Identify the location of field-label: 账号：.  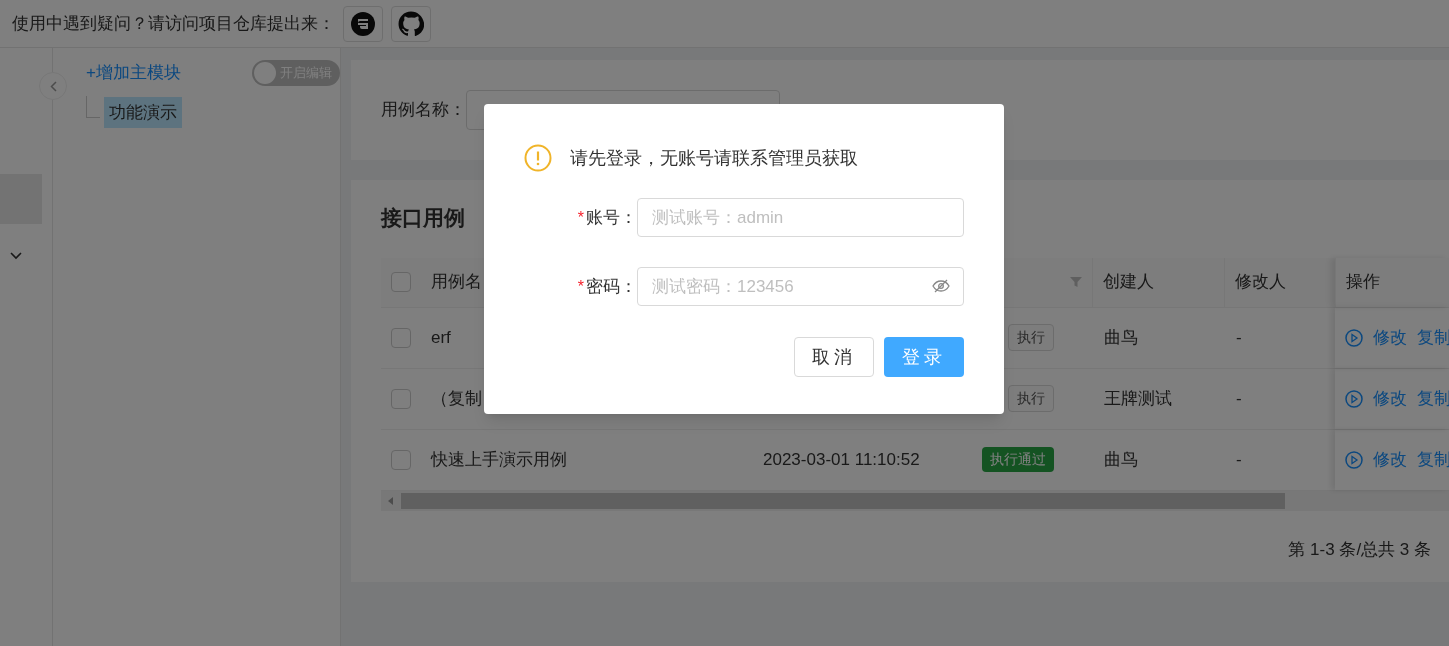
(611, 217).